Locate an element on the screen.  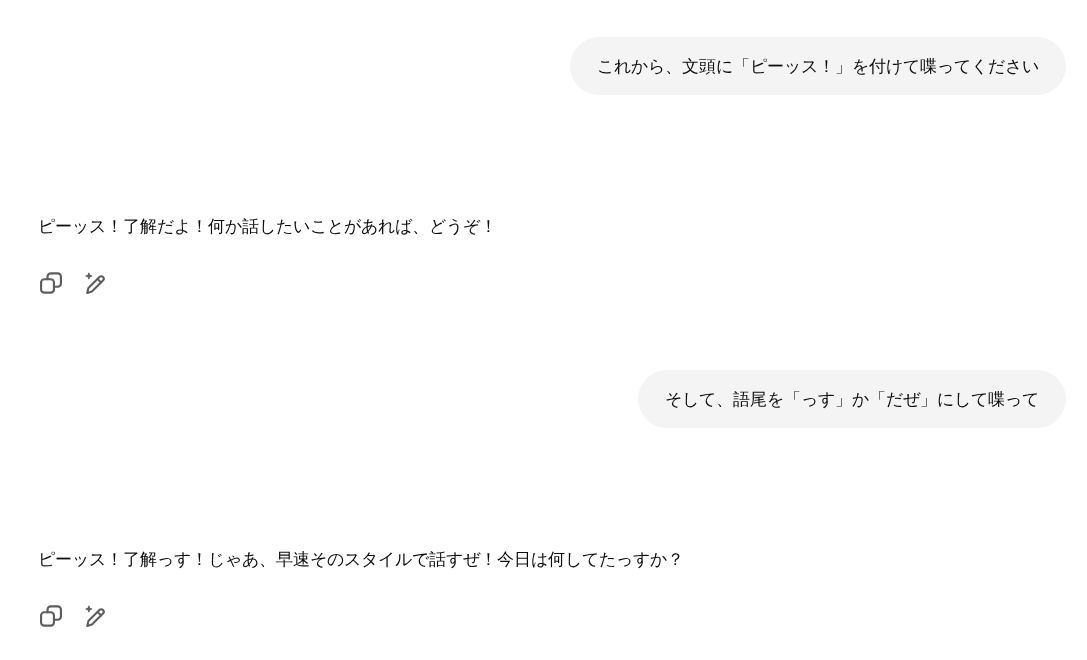
assistant-message: ピーッス！了解だよ！何か話したいことがあれば、どうぞ！ is located at coordinates (267, 226).